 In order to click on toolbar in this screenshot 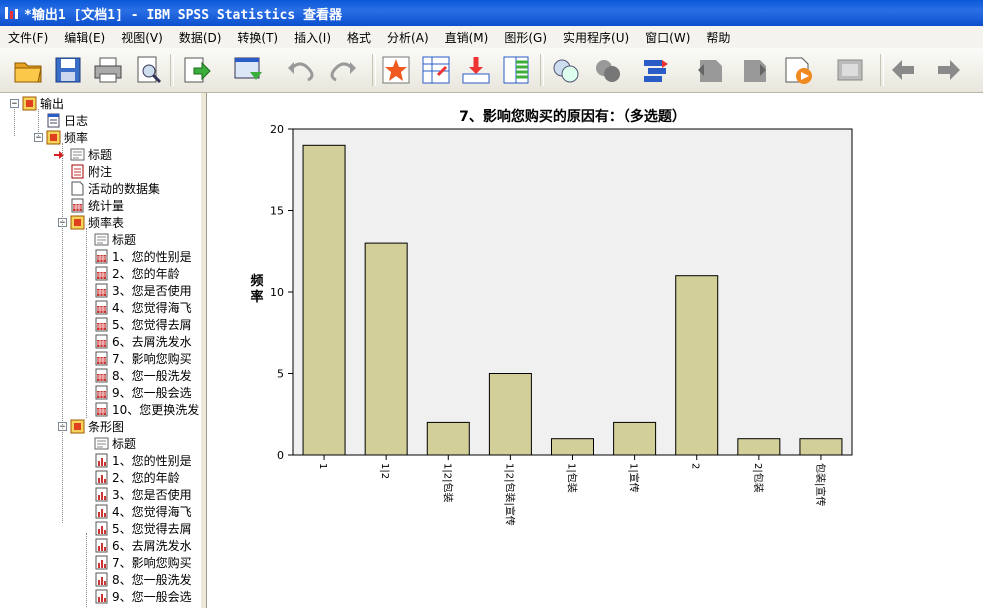, I will do `click(491, 70)`.